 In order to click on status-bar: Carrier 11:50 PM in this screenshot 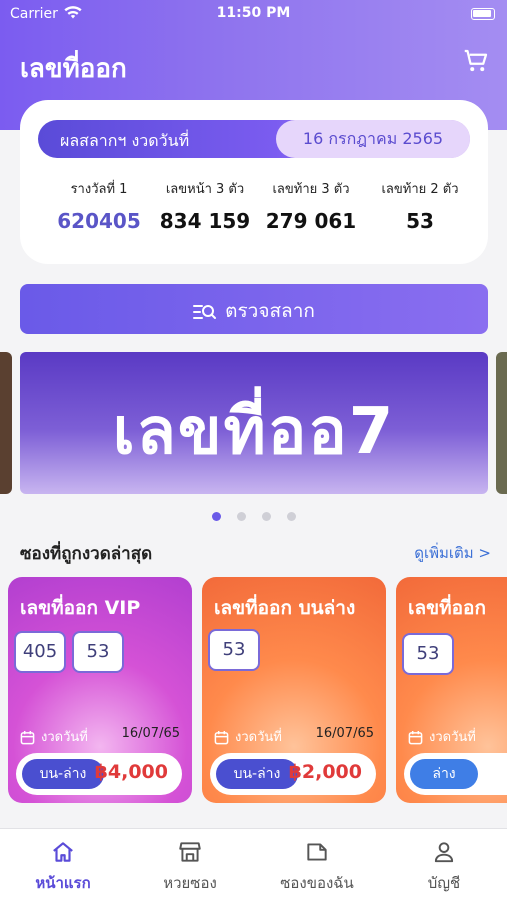, I will do `click(253, 15)`.